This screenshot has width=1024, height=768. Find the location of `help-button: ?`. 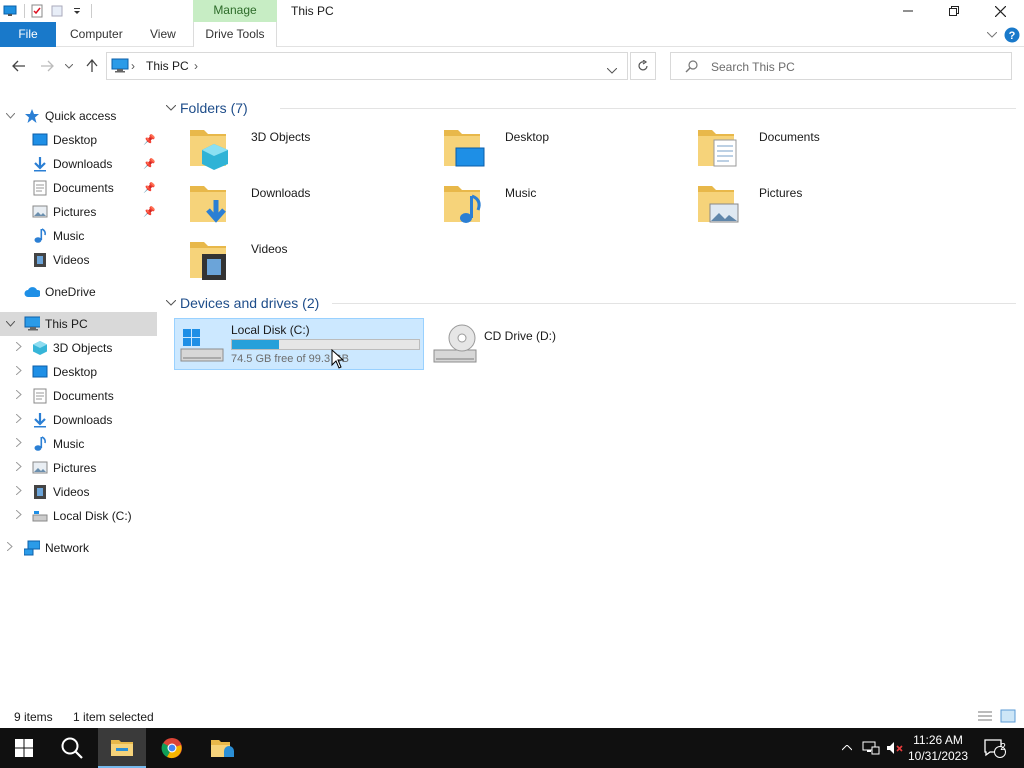

help-button: ? is located at coordinates (1012, 35).